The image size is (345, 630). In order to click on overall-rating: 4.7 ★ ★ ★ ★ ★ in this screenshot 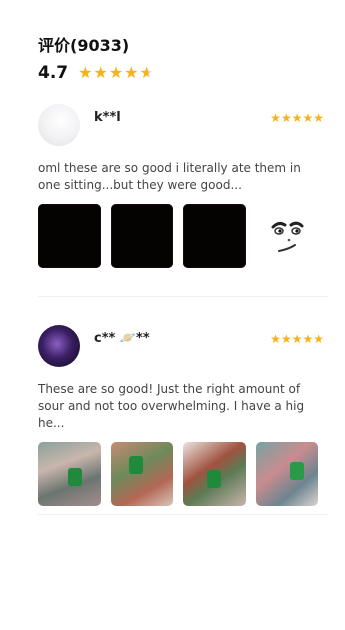, I will do `click(96, 73)`.